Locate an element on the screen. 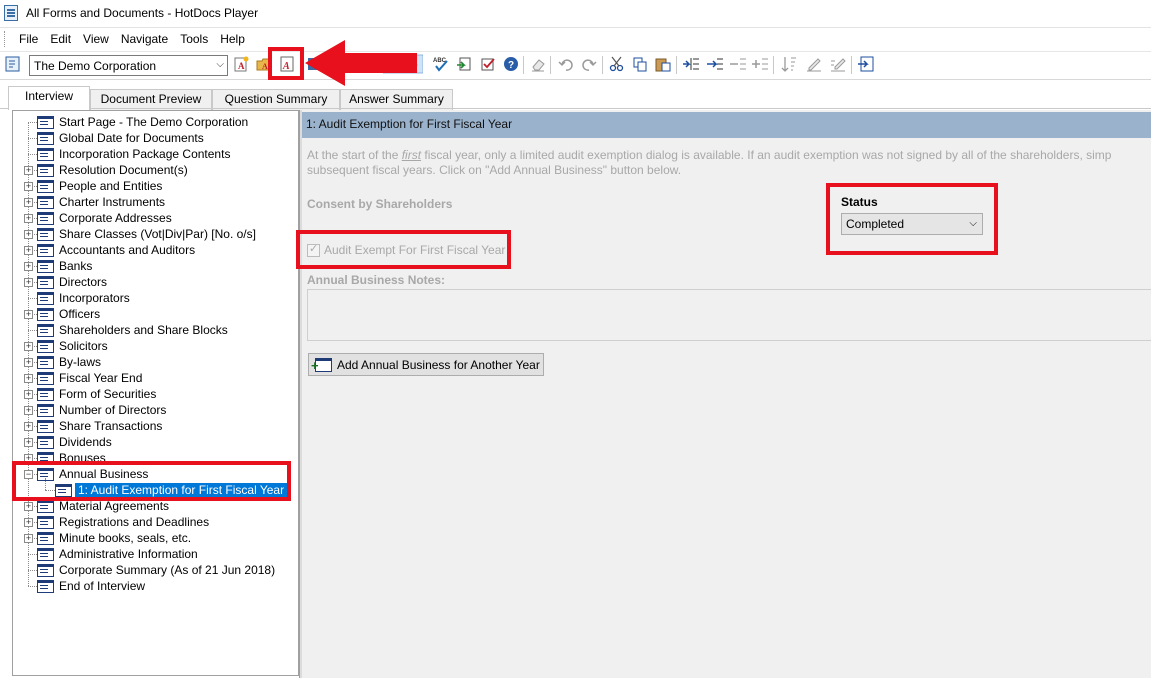  add-annual-business-button: Add Annual Business for Another Year is located at coordinates (426, 364).